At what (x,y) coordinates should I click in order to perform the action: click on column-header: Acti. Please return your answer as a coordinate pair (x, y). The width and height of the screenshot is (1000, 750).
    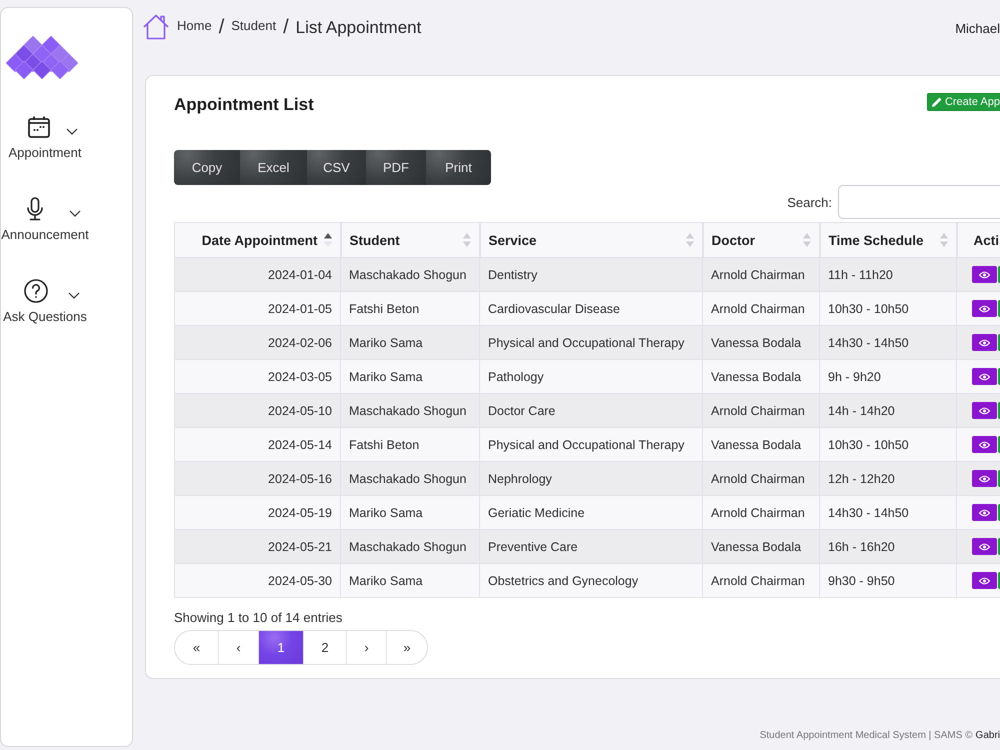
    Looking at the image, I should click on (978, 240).